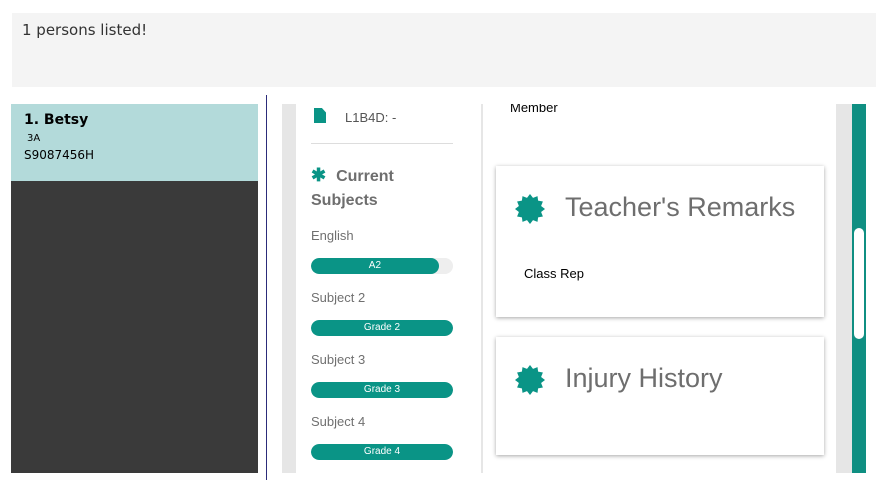 Image resolution: width=887 pixels, height=480 pixels. What do you see at coordinates (59, 155) in the screenshot?
I see `person-id: S9087456H` at bounding box center [59, 155].